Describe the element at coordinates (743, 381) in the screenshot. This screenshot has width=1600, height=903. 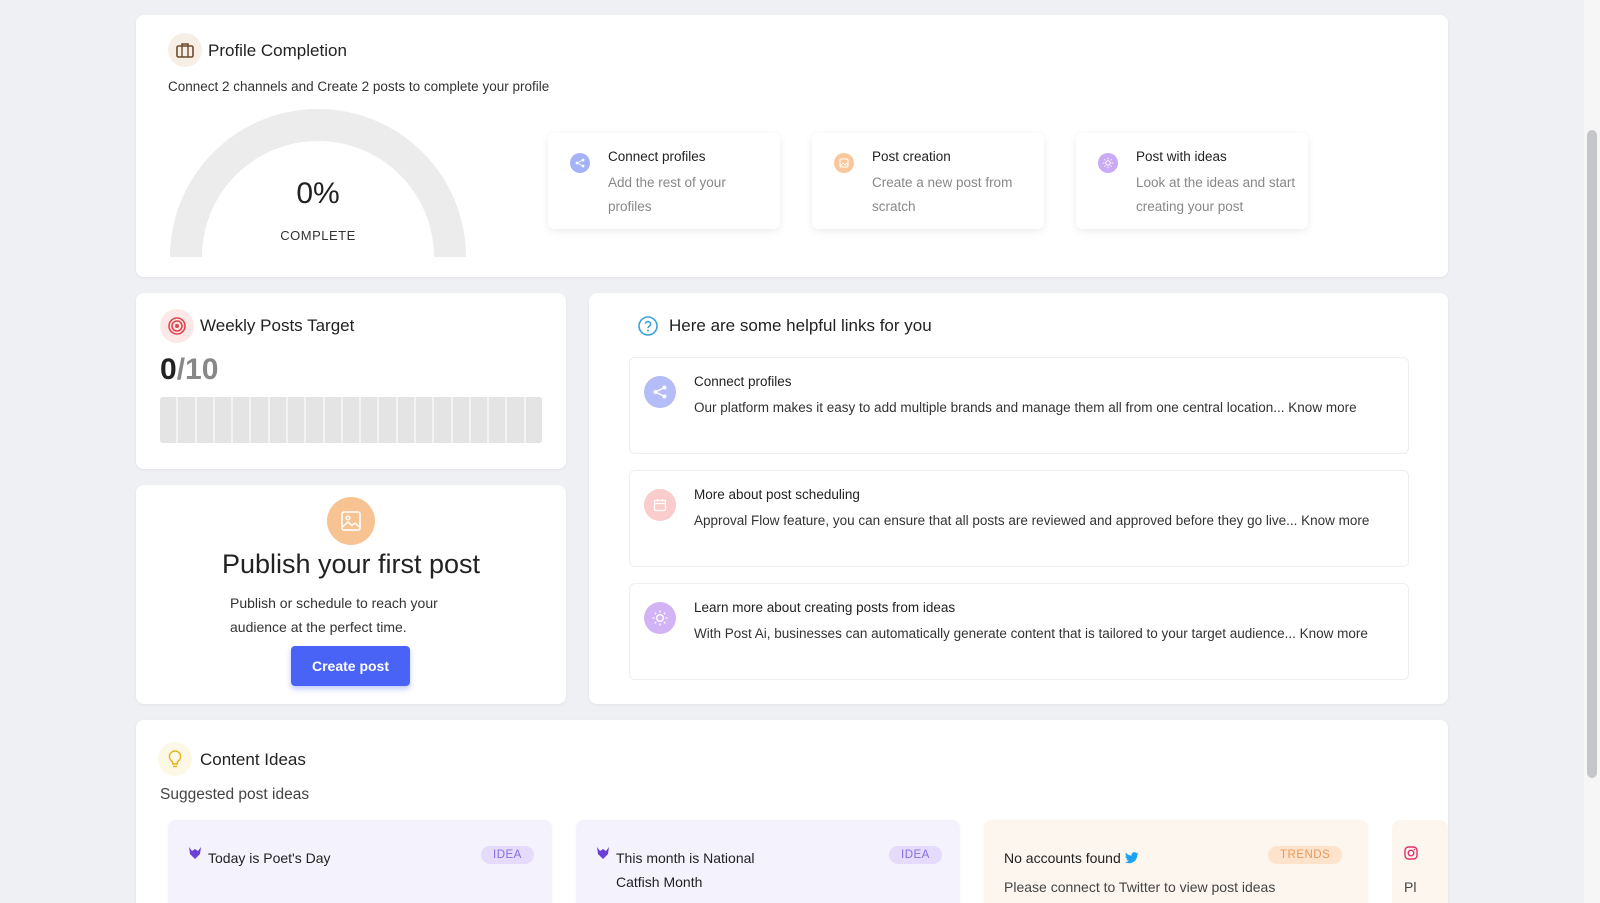
I see `link-title: Connect profiles` at that location.